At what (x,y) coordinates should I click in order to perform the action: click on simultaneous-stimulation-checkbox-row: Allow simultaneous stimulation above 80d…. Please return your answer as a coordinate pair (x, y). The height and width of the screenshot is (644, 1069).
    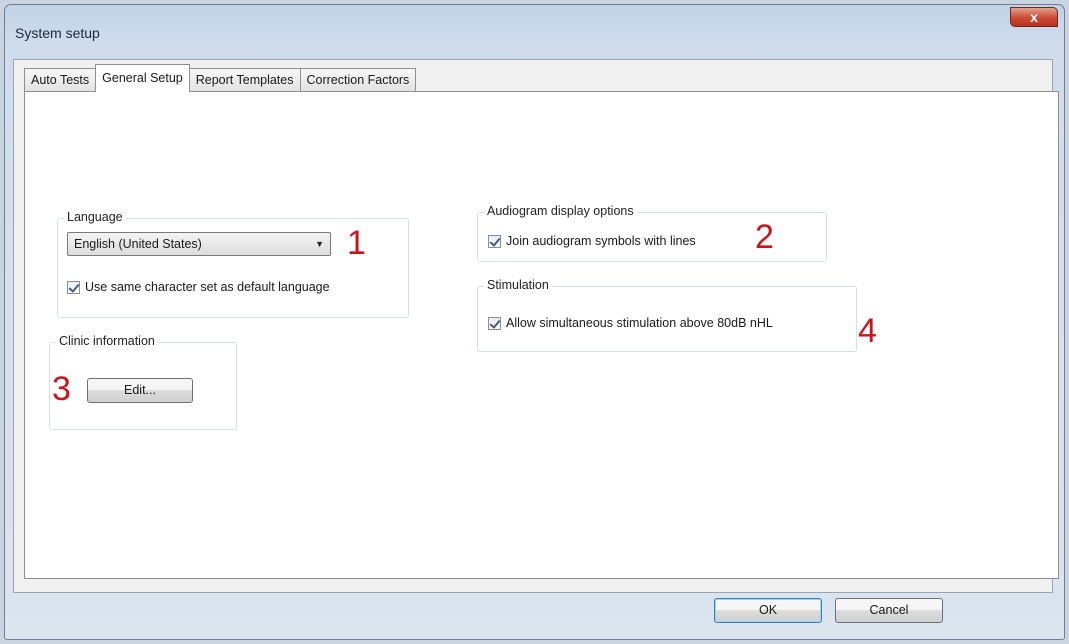
    Looking at the image, I should click on (630, 323).